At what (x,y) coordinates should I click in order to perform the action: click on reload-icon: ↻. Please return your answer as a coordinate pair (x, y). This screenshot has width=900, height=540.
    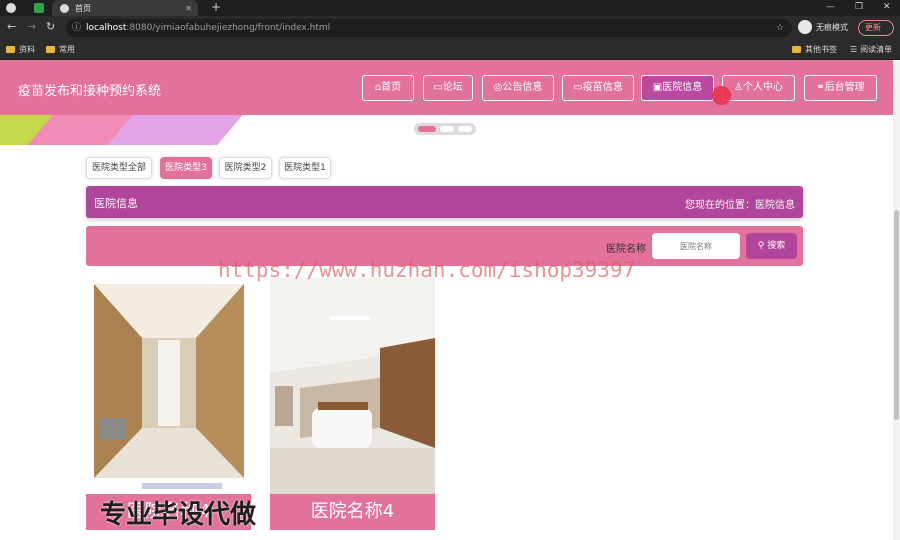
    Looking at the image, I should click on (50, 27).